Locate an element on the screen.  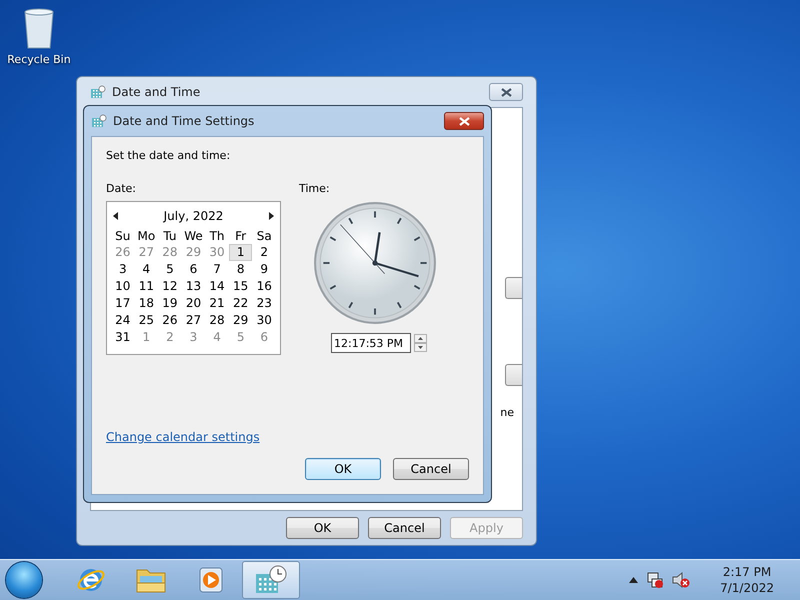
calendar-day: 1 is located at coordinates (240, 252).